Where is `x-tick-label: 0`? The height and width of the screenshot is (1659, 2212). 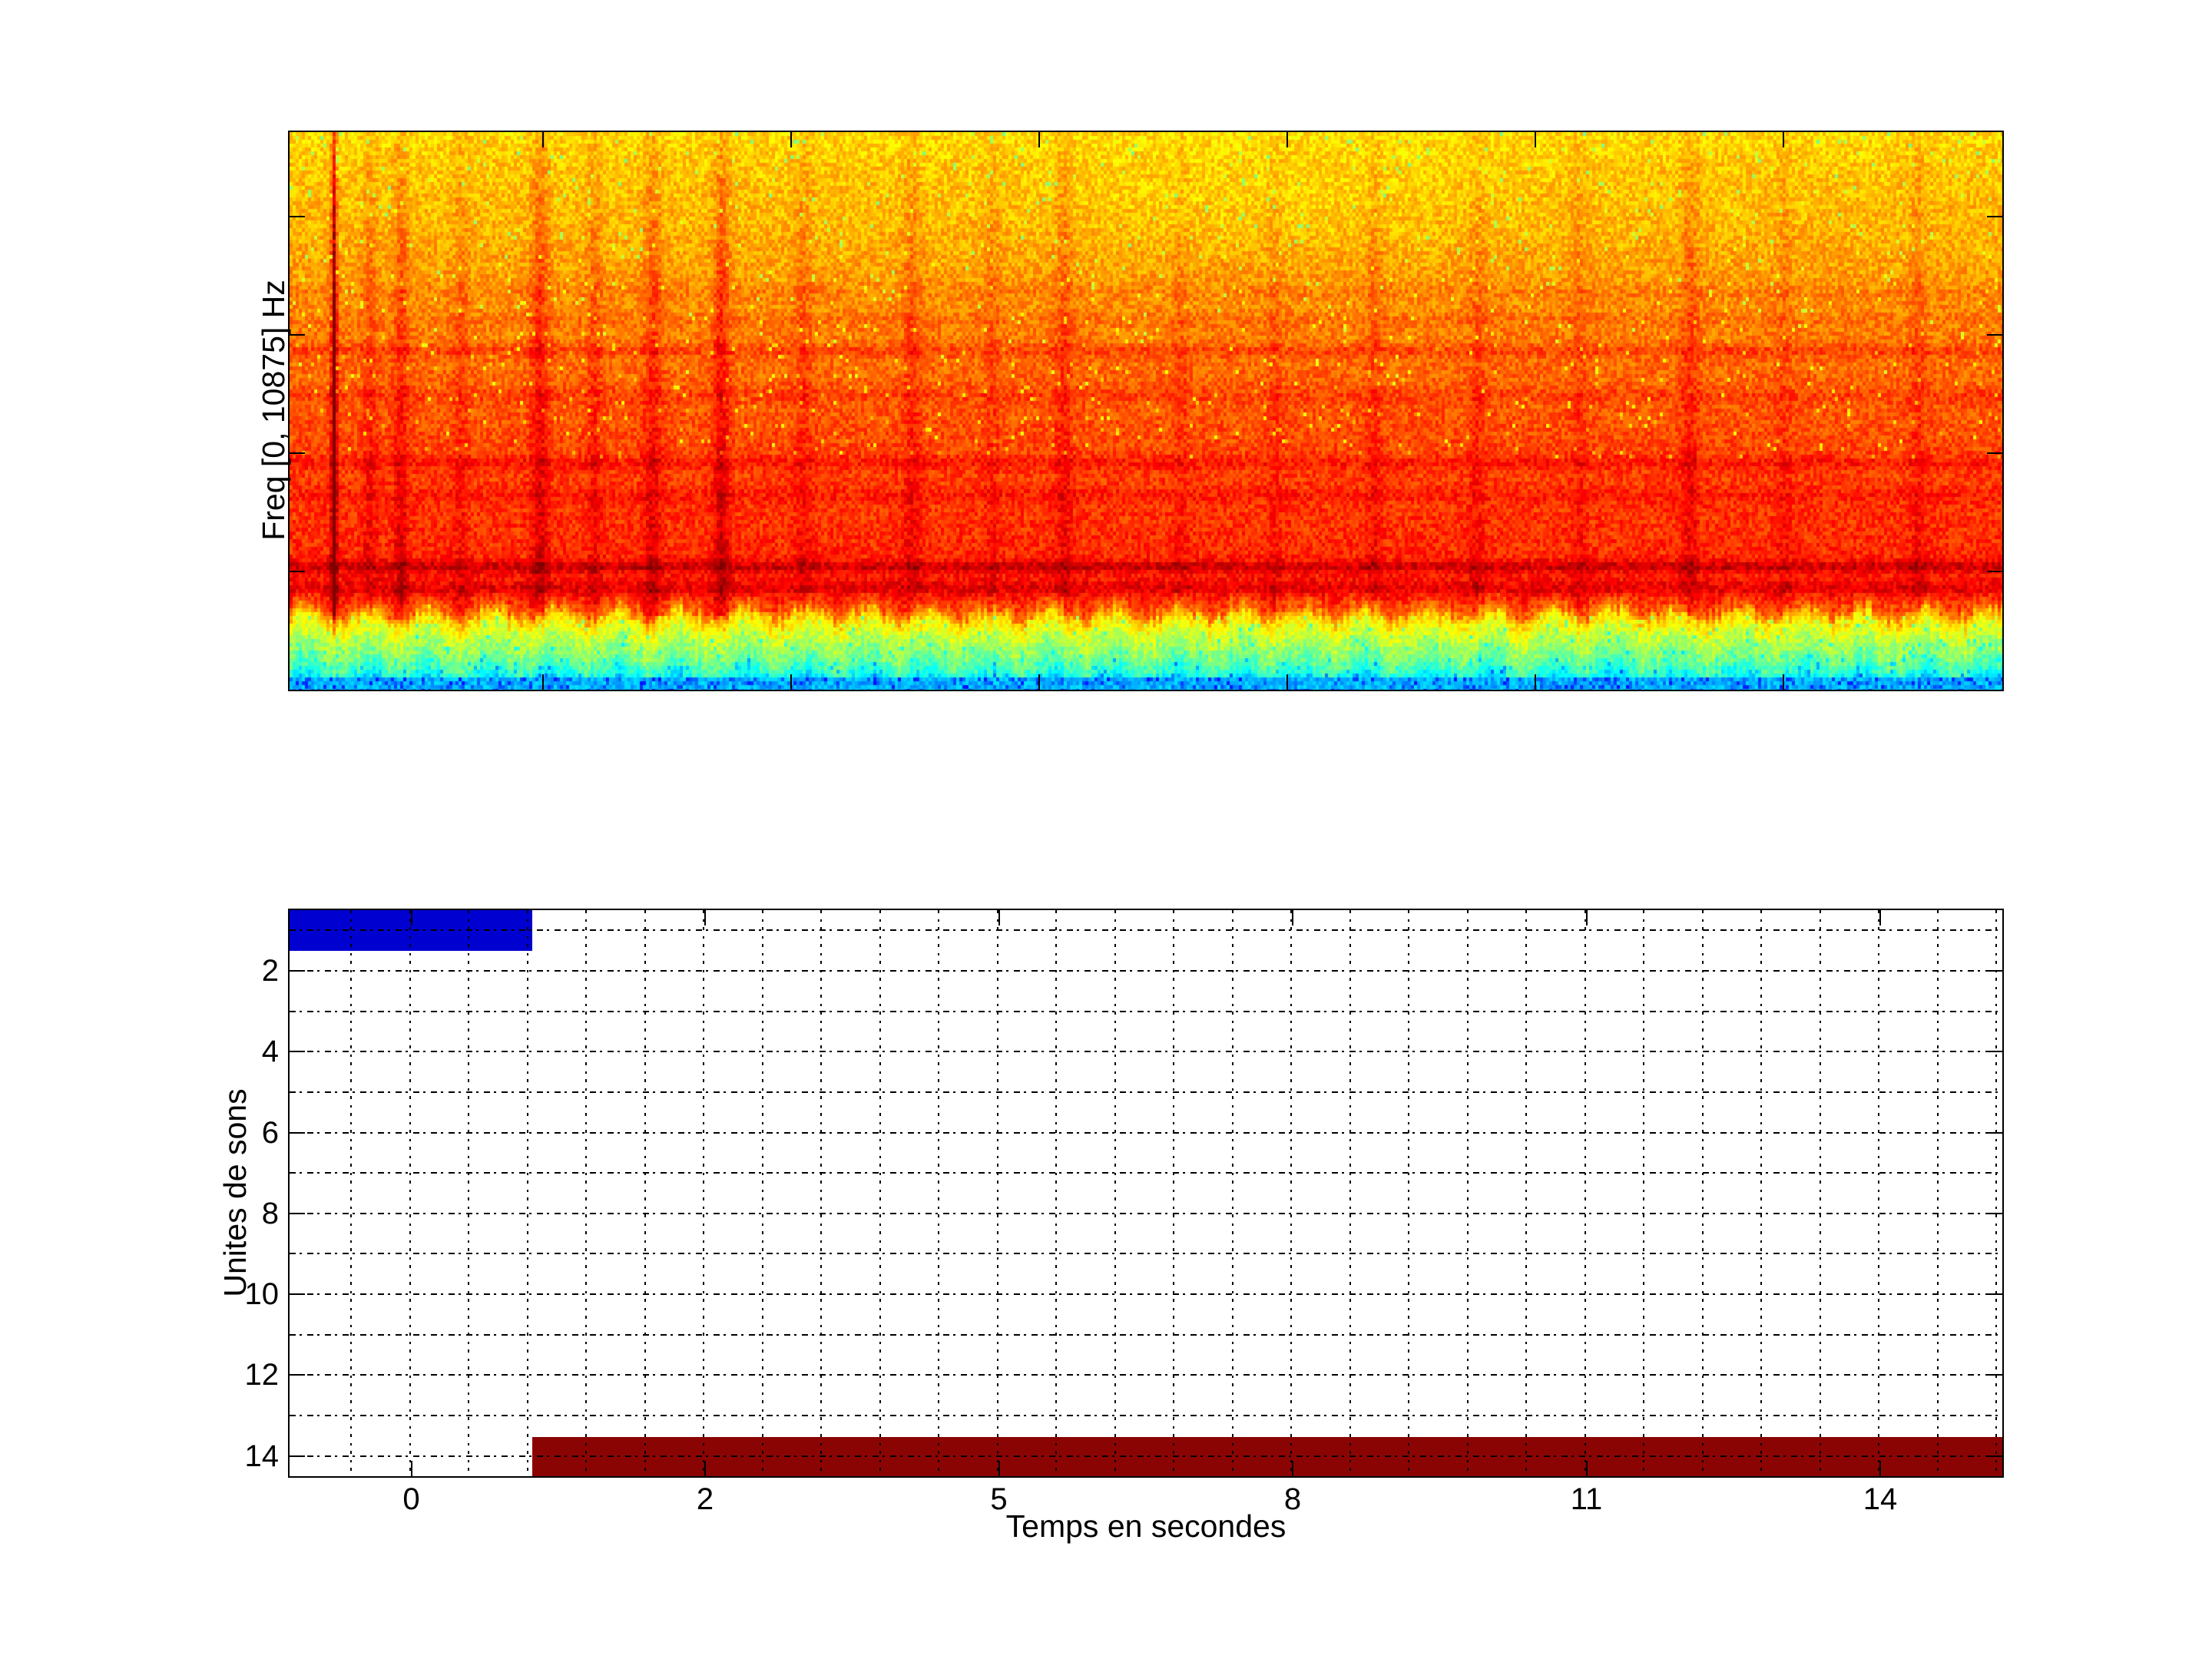
x-tick-label: 0 is located at coordinates (411, 1499).